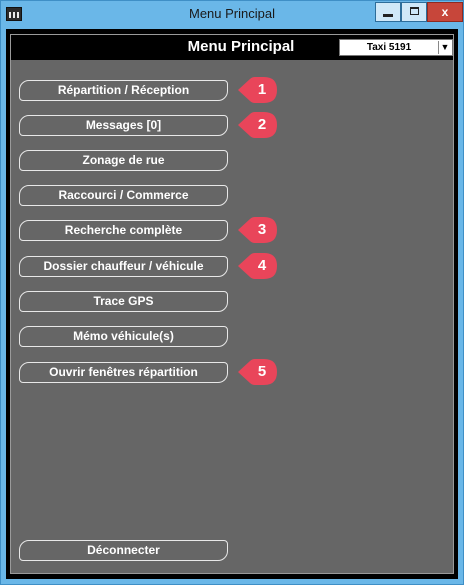  What do you see at coordinates (123, 230) in the screenshot?
I see `menu-button: Recherche complète` at bounding box center [123, 230].